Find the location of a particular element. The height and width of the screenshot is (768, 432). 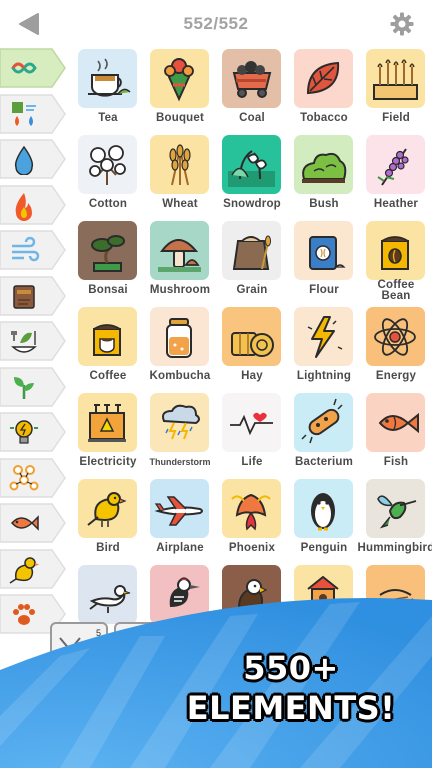

heather-icon is located at coordinates (393, 167).